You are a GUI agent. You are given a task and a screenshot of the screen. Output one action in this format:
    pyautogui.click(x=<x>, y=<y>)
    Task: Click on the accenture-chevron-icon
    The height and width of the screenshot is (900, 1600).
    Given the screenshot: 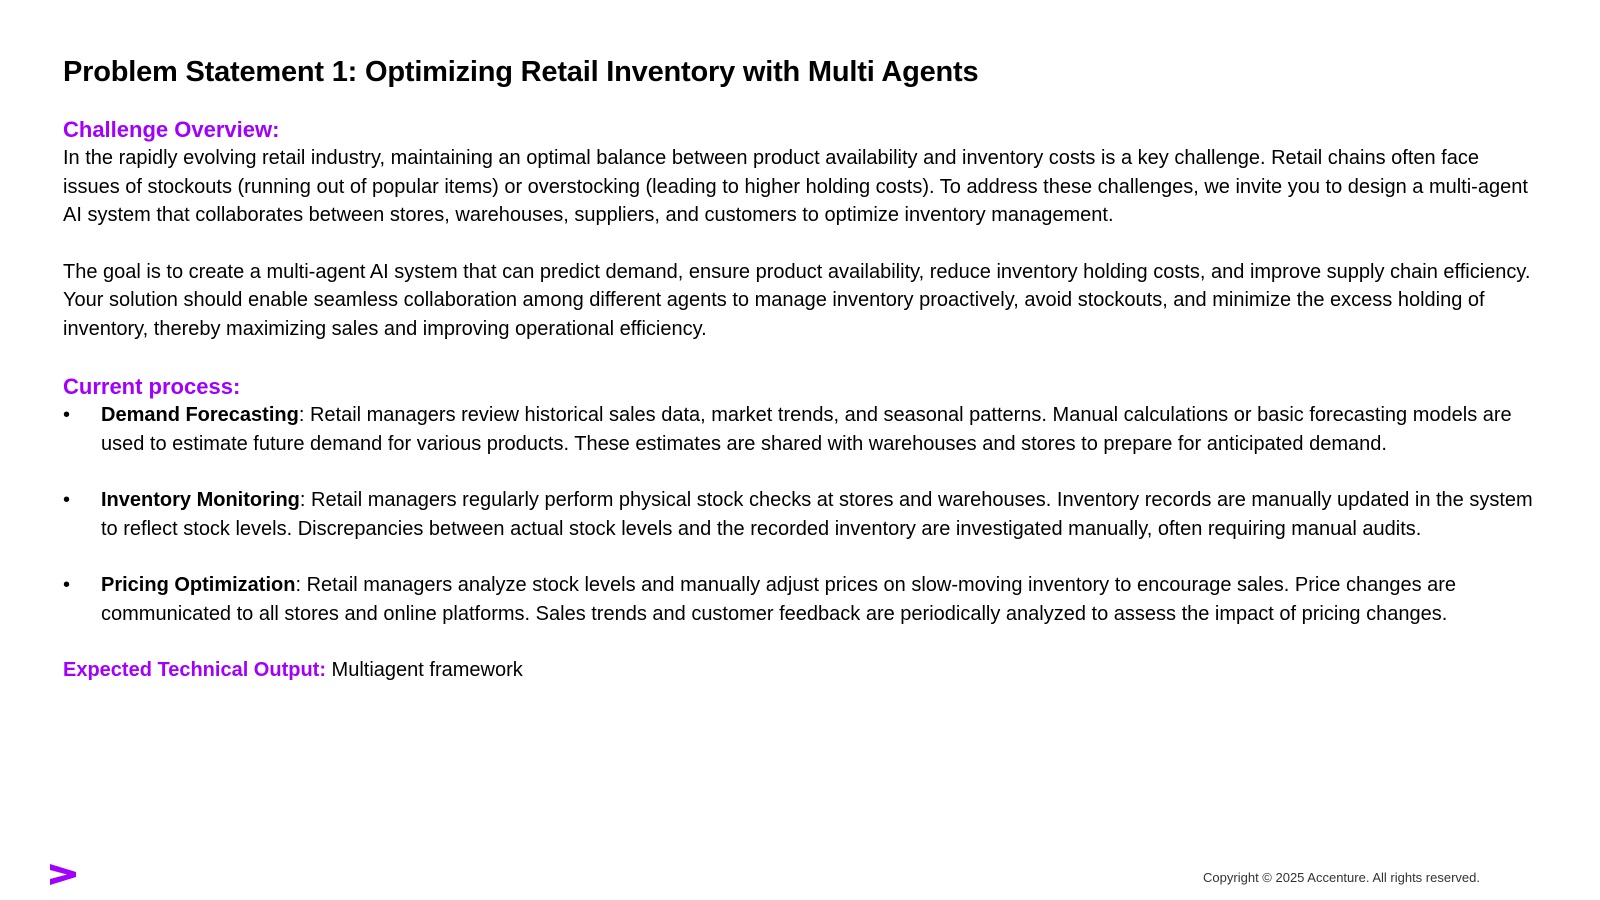 What is the action you would take?
    pyautogui.click(x=63, y=874)
    